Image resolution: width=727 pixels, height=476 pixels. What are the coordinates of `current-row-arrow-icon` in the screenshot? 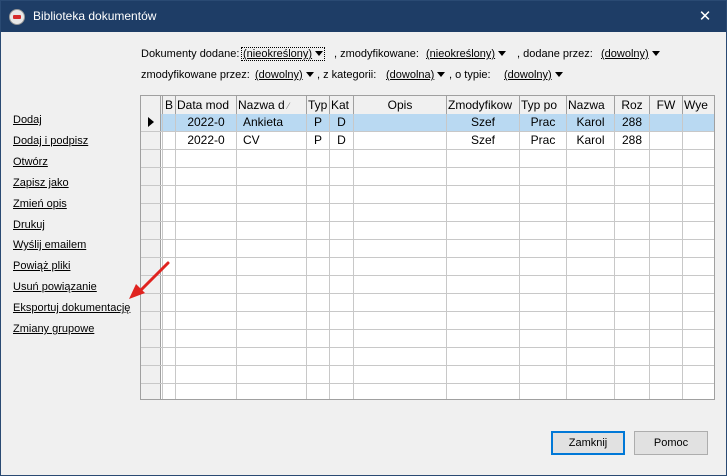 It's located at (150, 122).